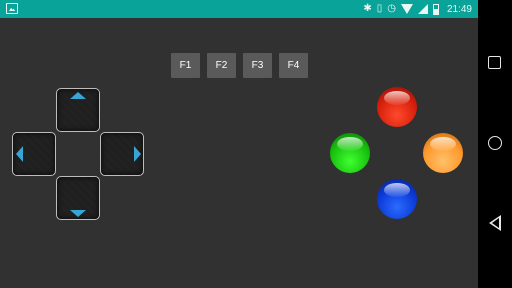 This screenshot has height=288, width=512. What do you see at coordinates (495, 223) in the screenshot?
I see `back-button` at bounding box center [495, 223].